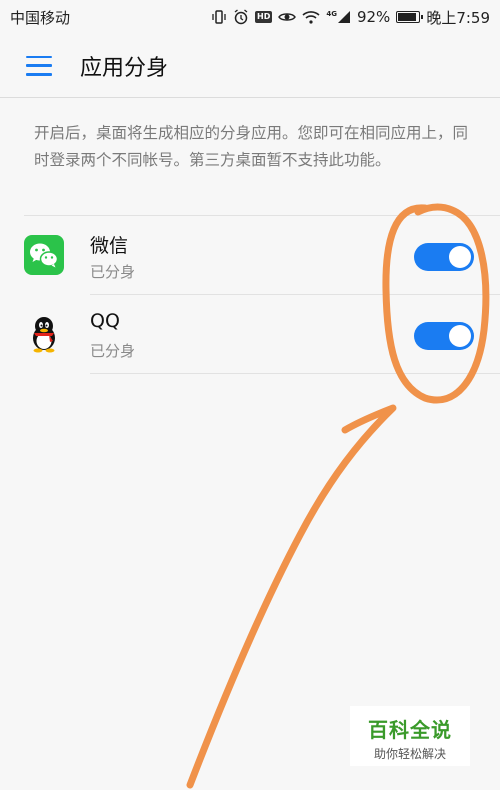 The height and width of the screenshot is (790, 500). What do you see at coordinates (124, 68) in the screenshot?
I see `page-title: 应用分身` at bounding box center [124, 68].